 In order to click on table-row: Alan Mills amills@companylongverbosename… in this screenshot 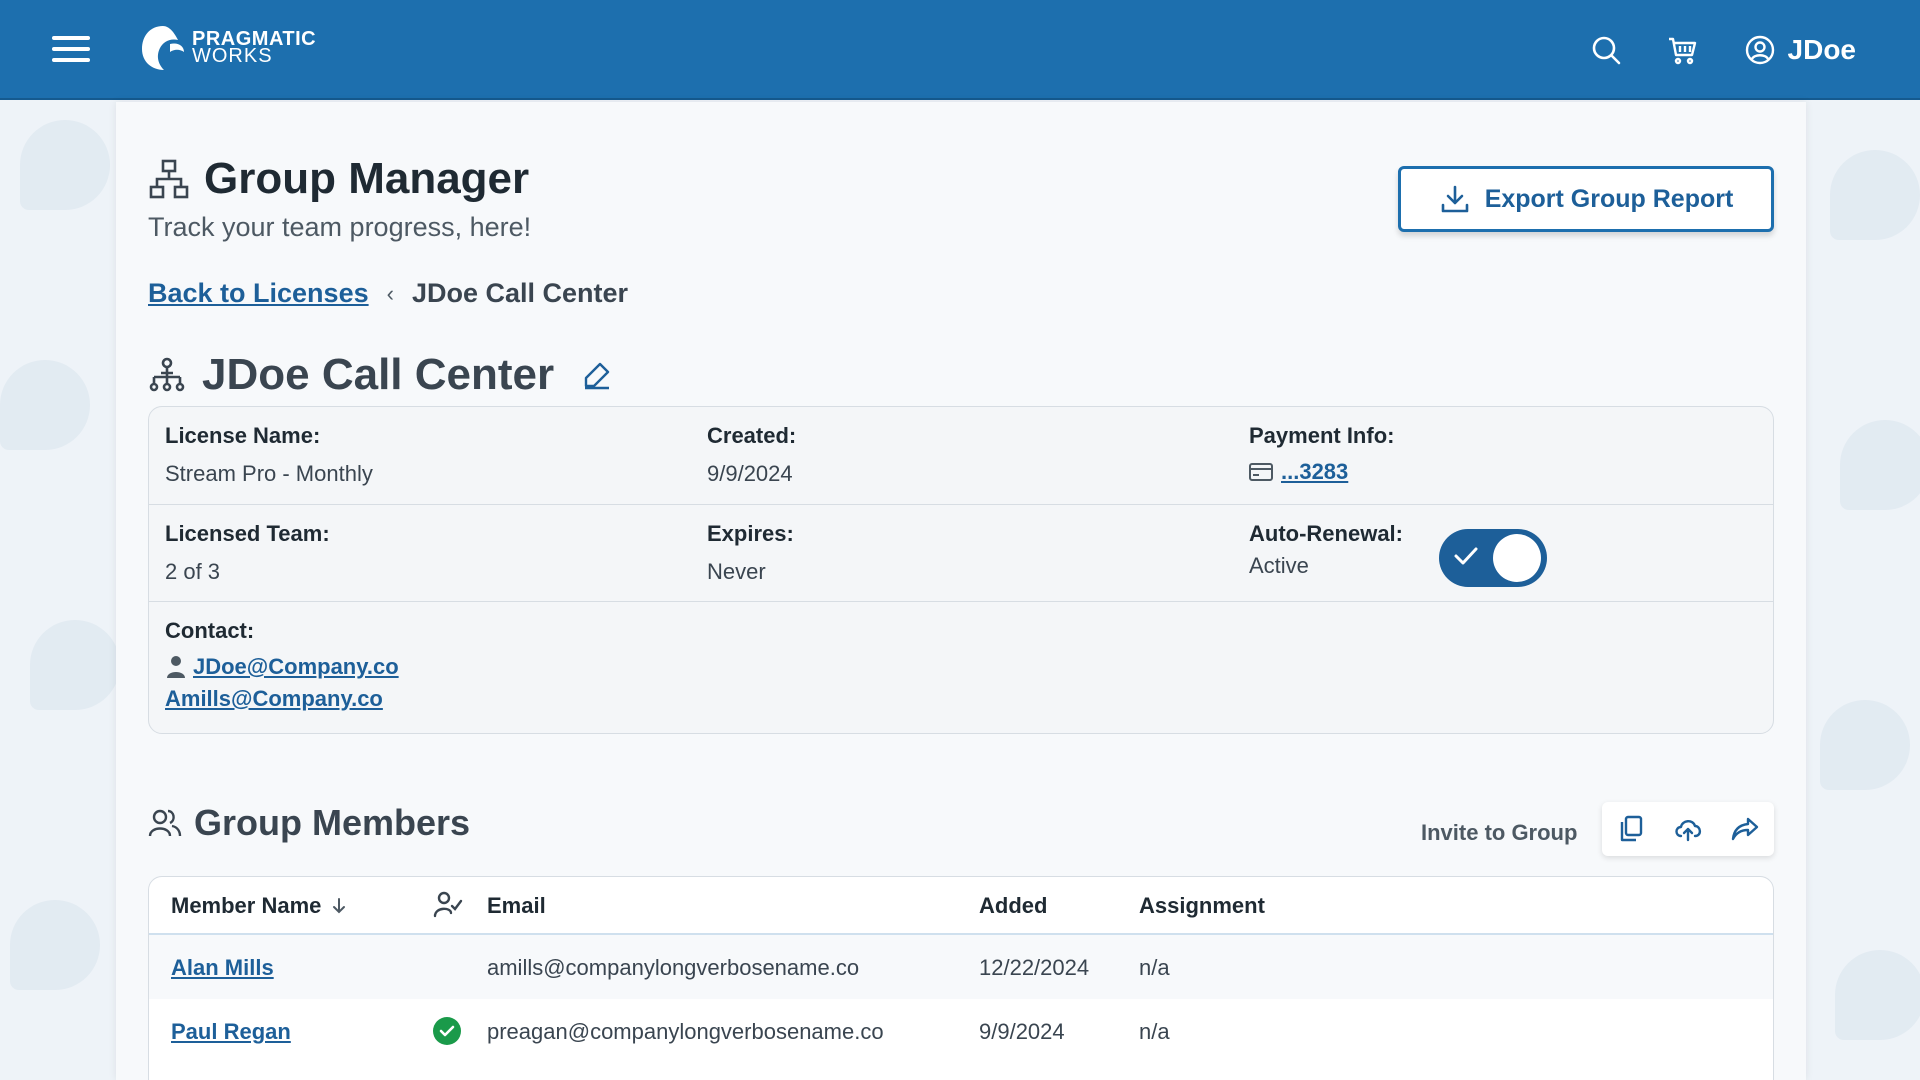, I will do `click(961, 967)`.